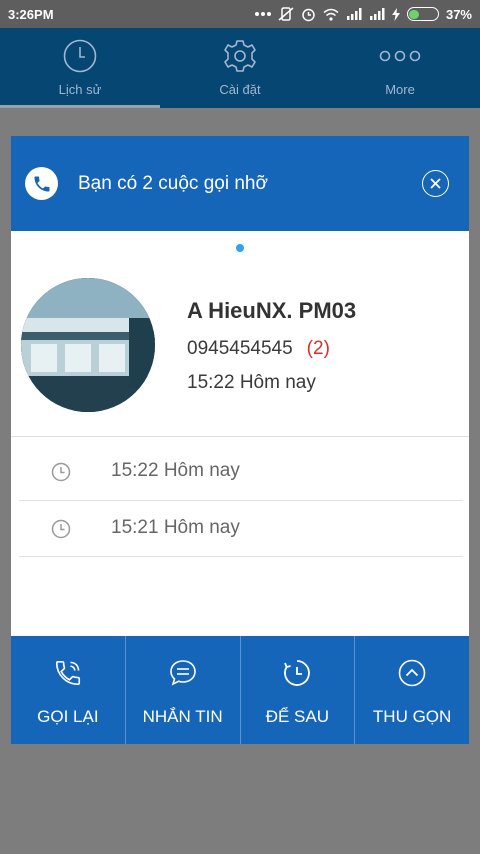 The image size is (480, 854). I want to click on alarm-icon, so click(308, 14).